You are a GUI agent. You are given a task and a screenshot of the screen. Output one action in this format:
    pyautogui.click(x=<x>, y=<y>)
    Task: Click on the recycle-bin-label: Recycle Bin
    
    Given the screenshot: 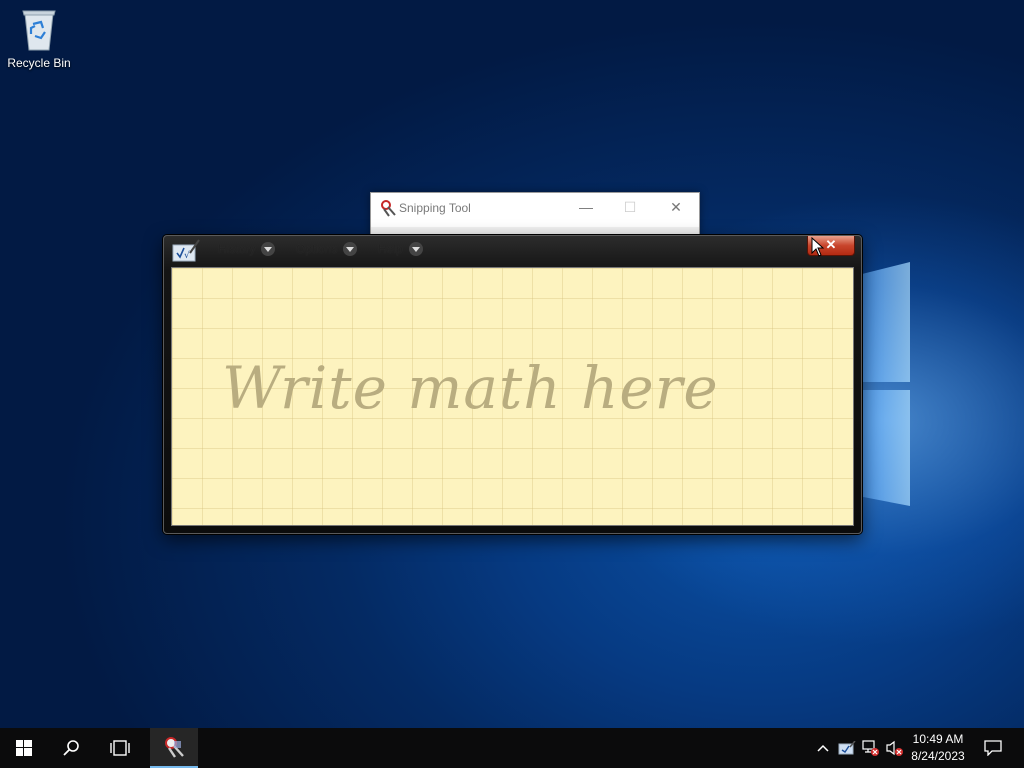 What is the action you would take?
    pyautogui.click(x=39, y=63)
    